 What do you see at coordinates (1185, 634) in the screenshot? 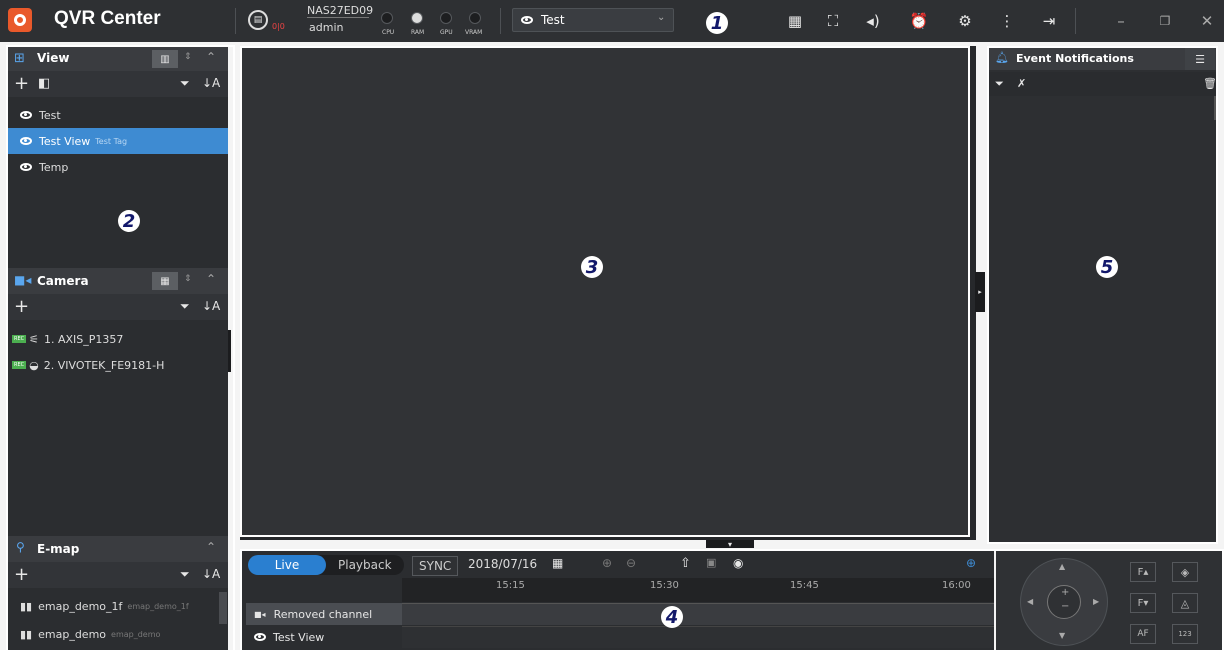
I see `preset-button: 123` at bounding box center [1185, 634].